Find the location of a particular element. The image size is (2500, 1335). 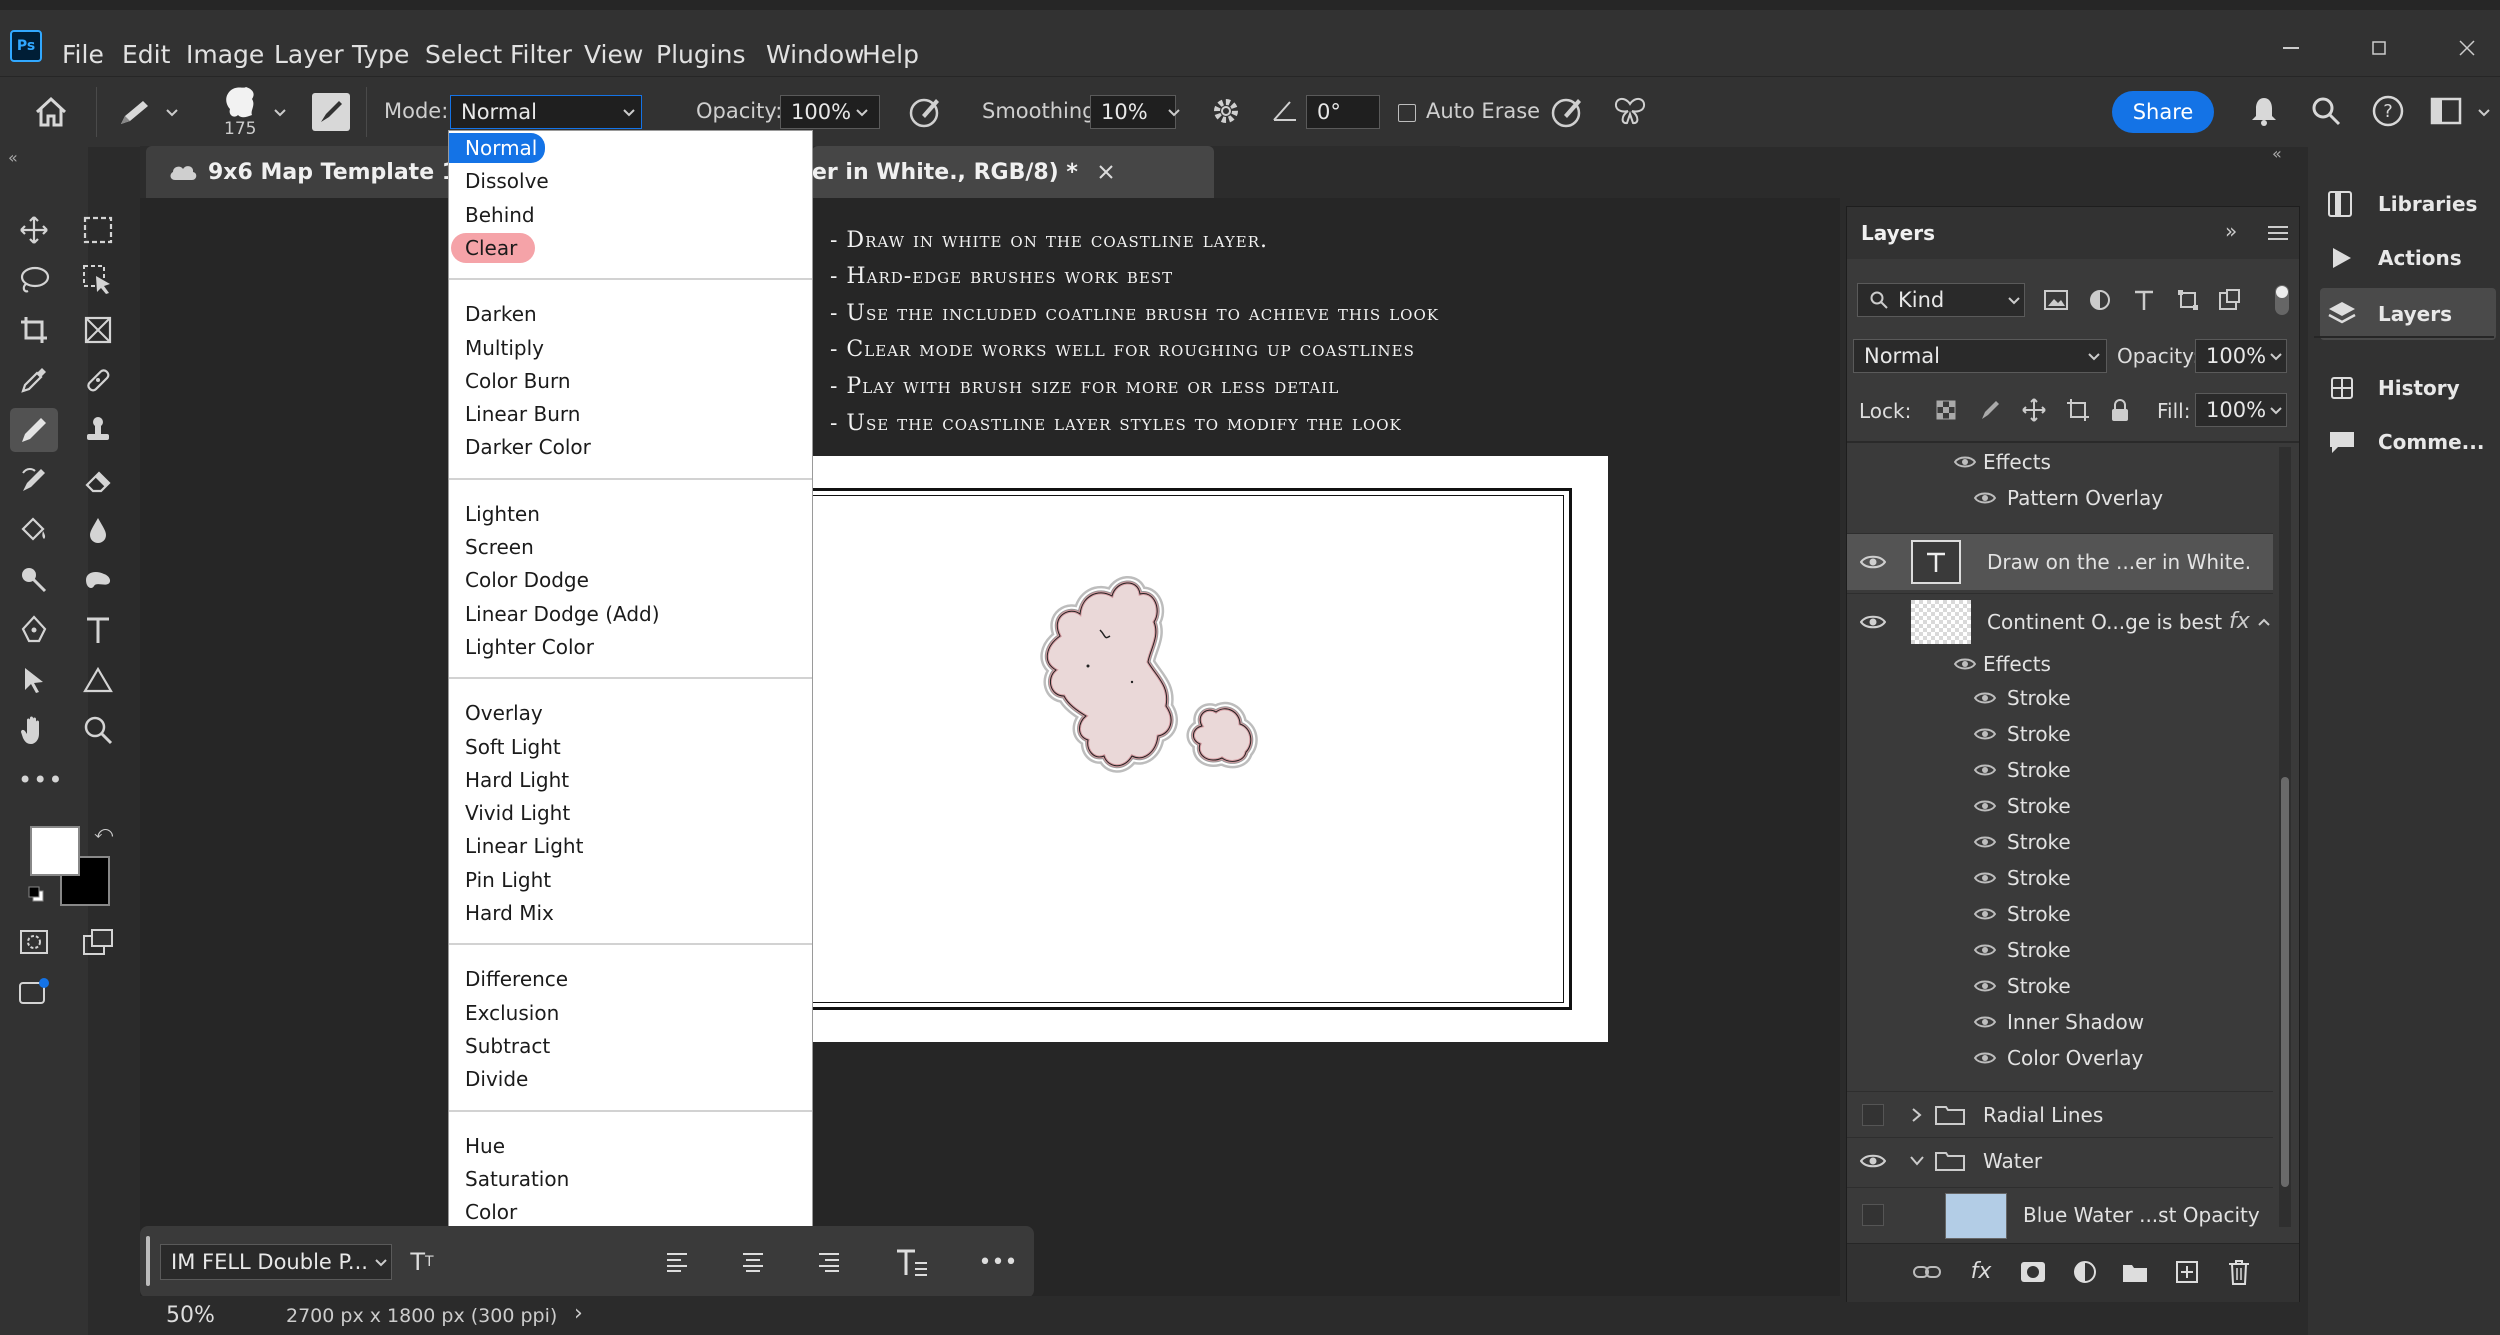

blend-mode-hue: Hue is located at coordinates (481, 1146).